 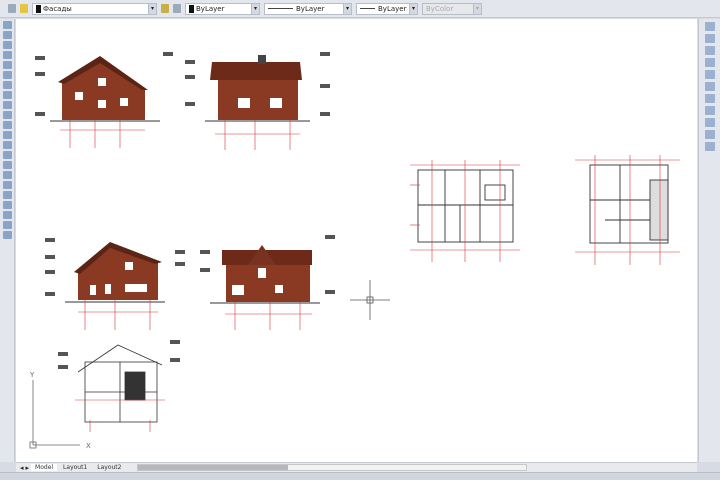 I want to click on make-current-layer-icon, so click(x=165, y=8).